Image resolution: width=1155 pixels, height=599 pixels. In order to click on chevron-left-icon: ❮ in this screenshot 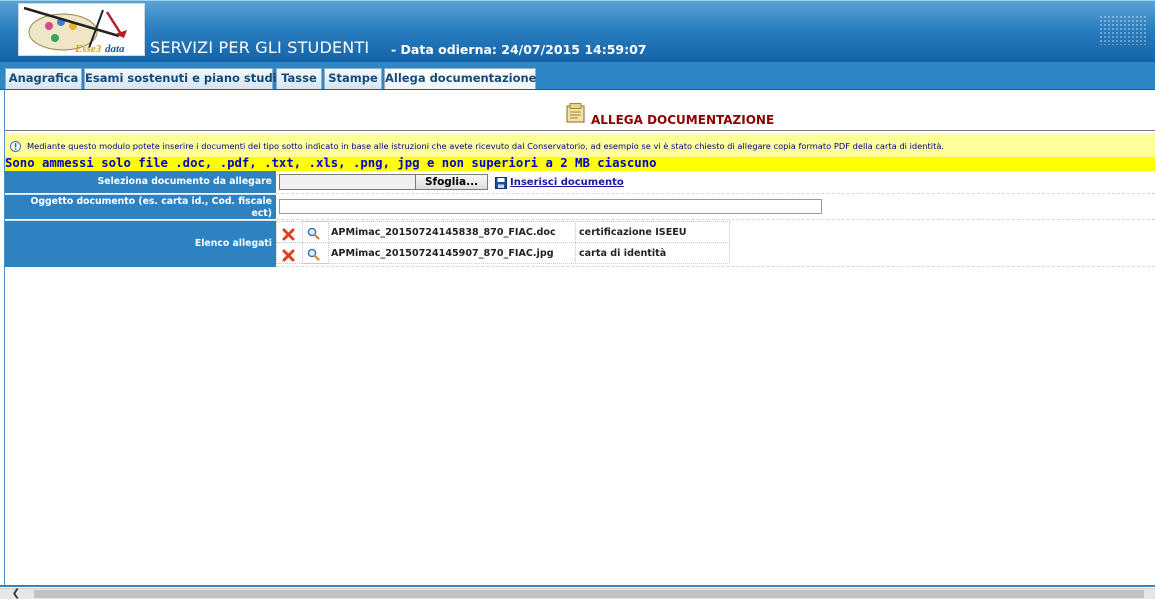, I will do `click(16, 593)`.